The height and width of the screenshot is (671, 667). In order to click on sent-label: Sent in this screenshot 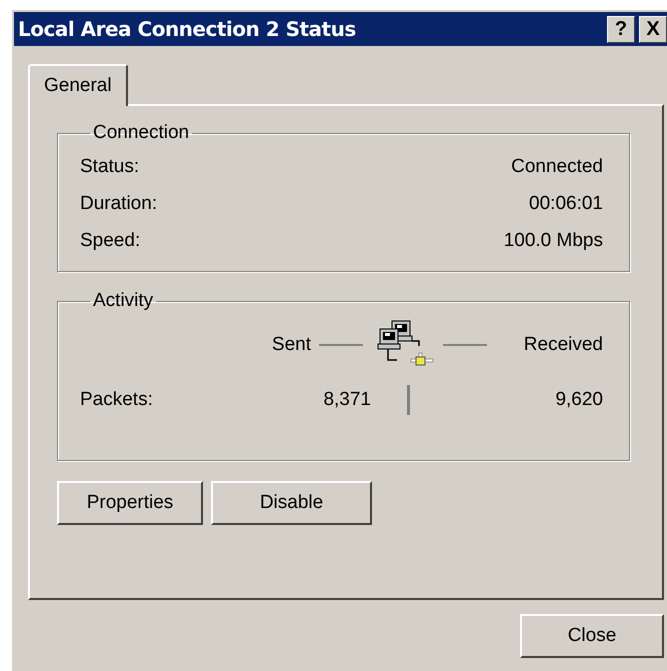, I will do `click(291, 345)`.